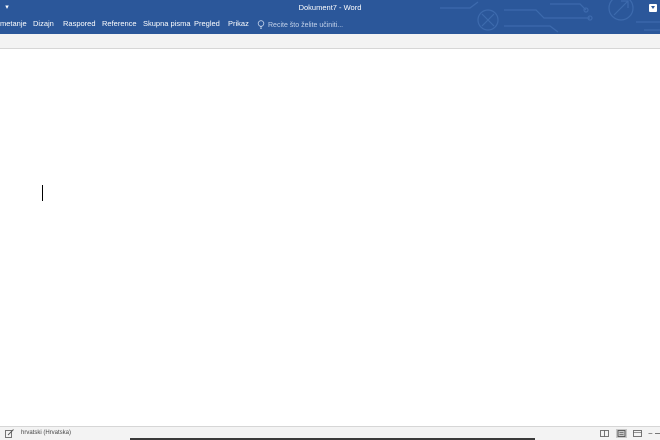 This screenshot has width=660, height=440. I want to click on tab-skupna-pisma: Skupna pisma, so click(167, 25).